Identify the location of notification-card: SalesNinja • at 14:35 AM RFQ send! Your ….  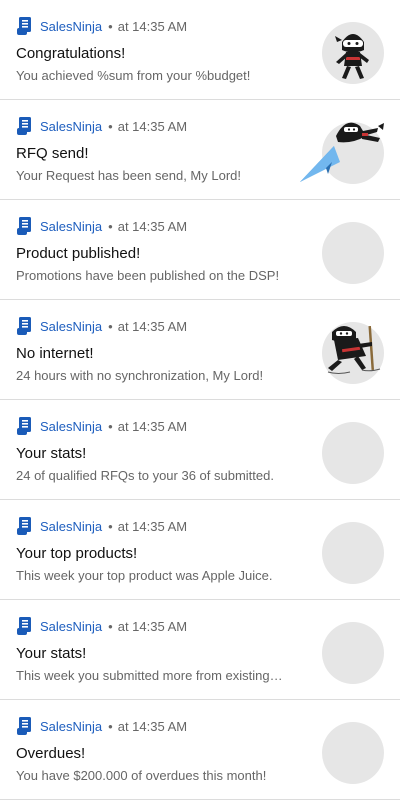
(200, 150).